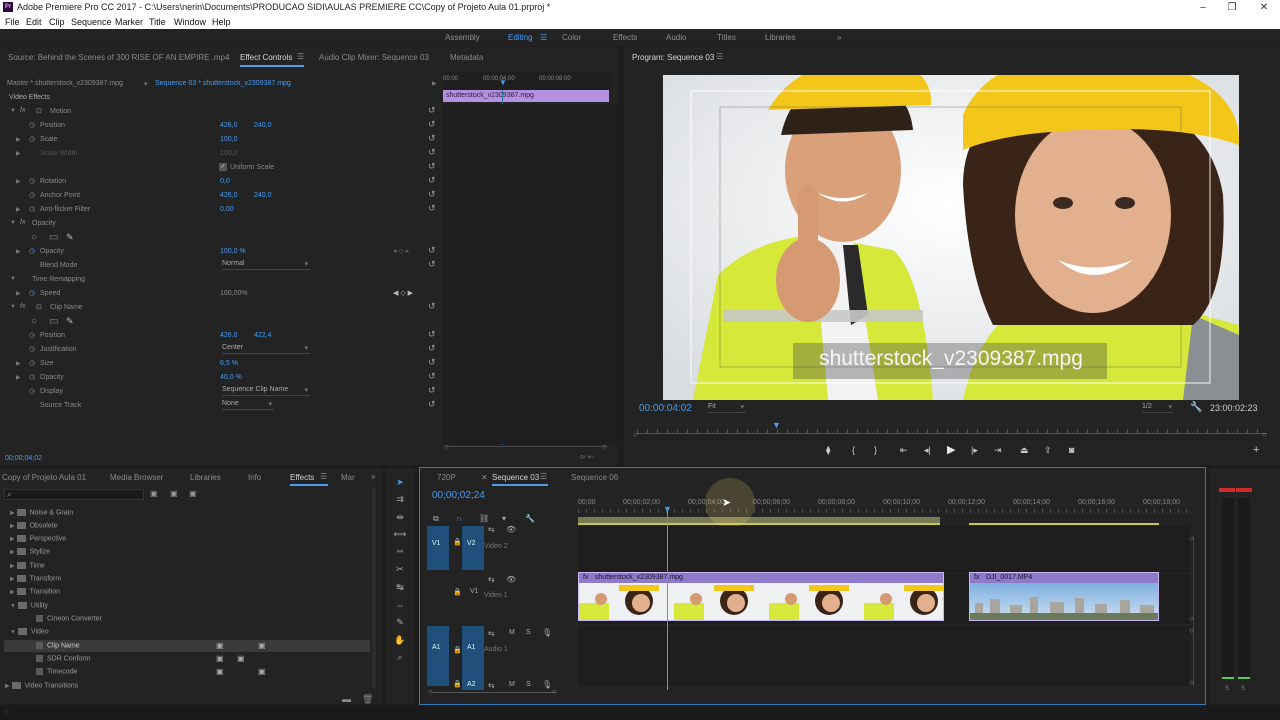 The width and height of the screenshot is (1280, 720). I want to click on lock-icon: 🔒, so click(457, 592).